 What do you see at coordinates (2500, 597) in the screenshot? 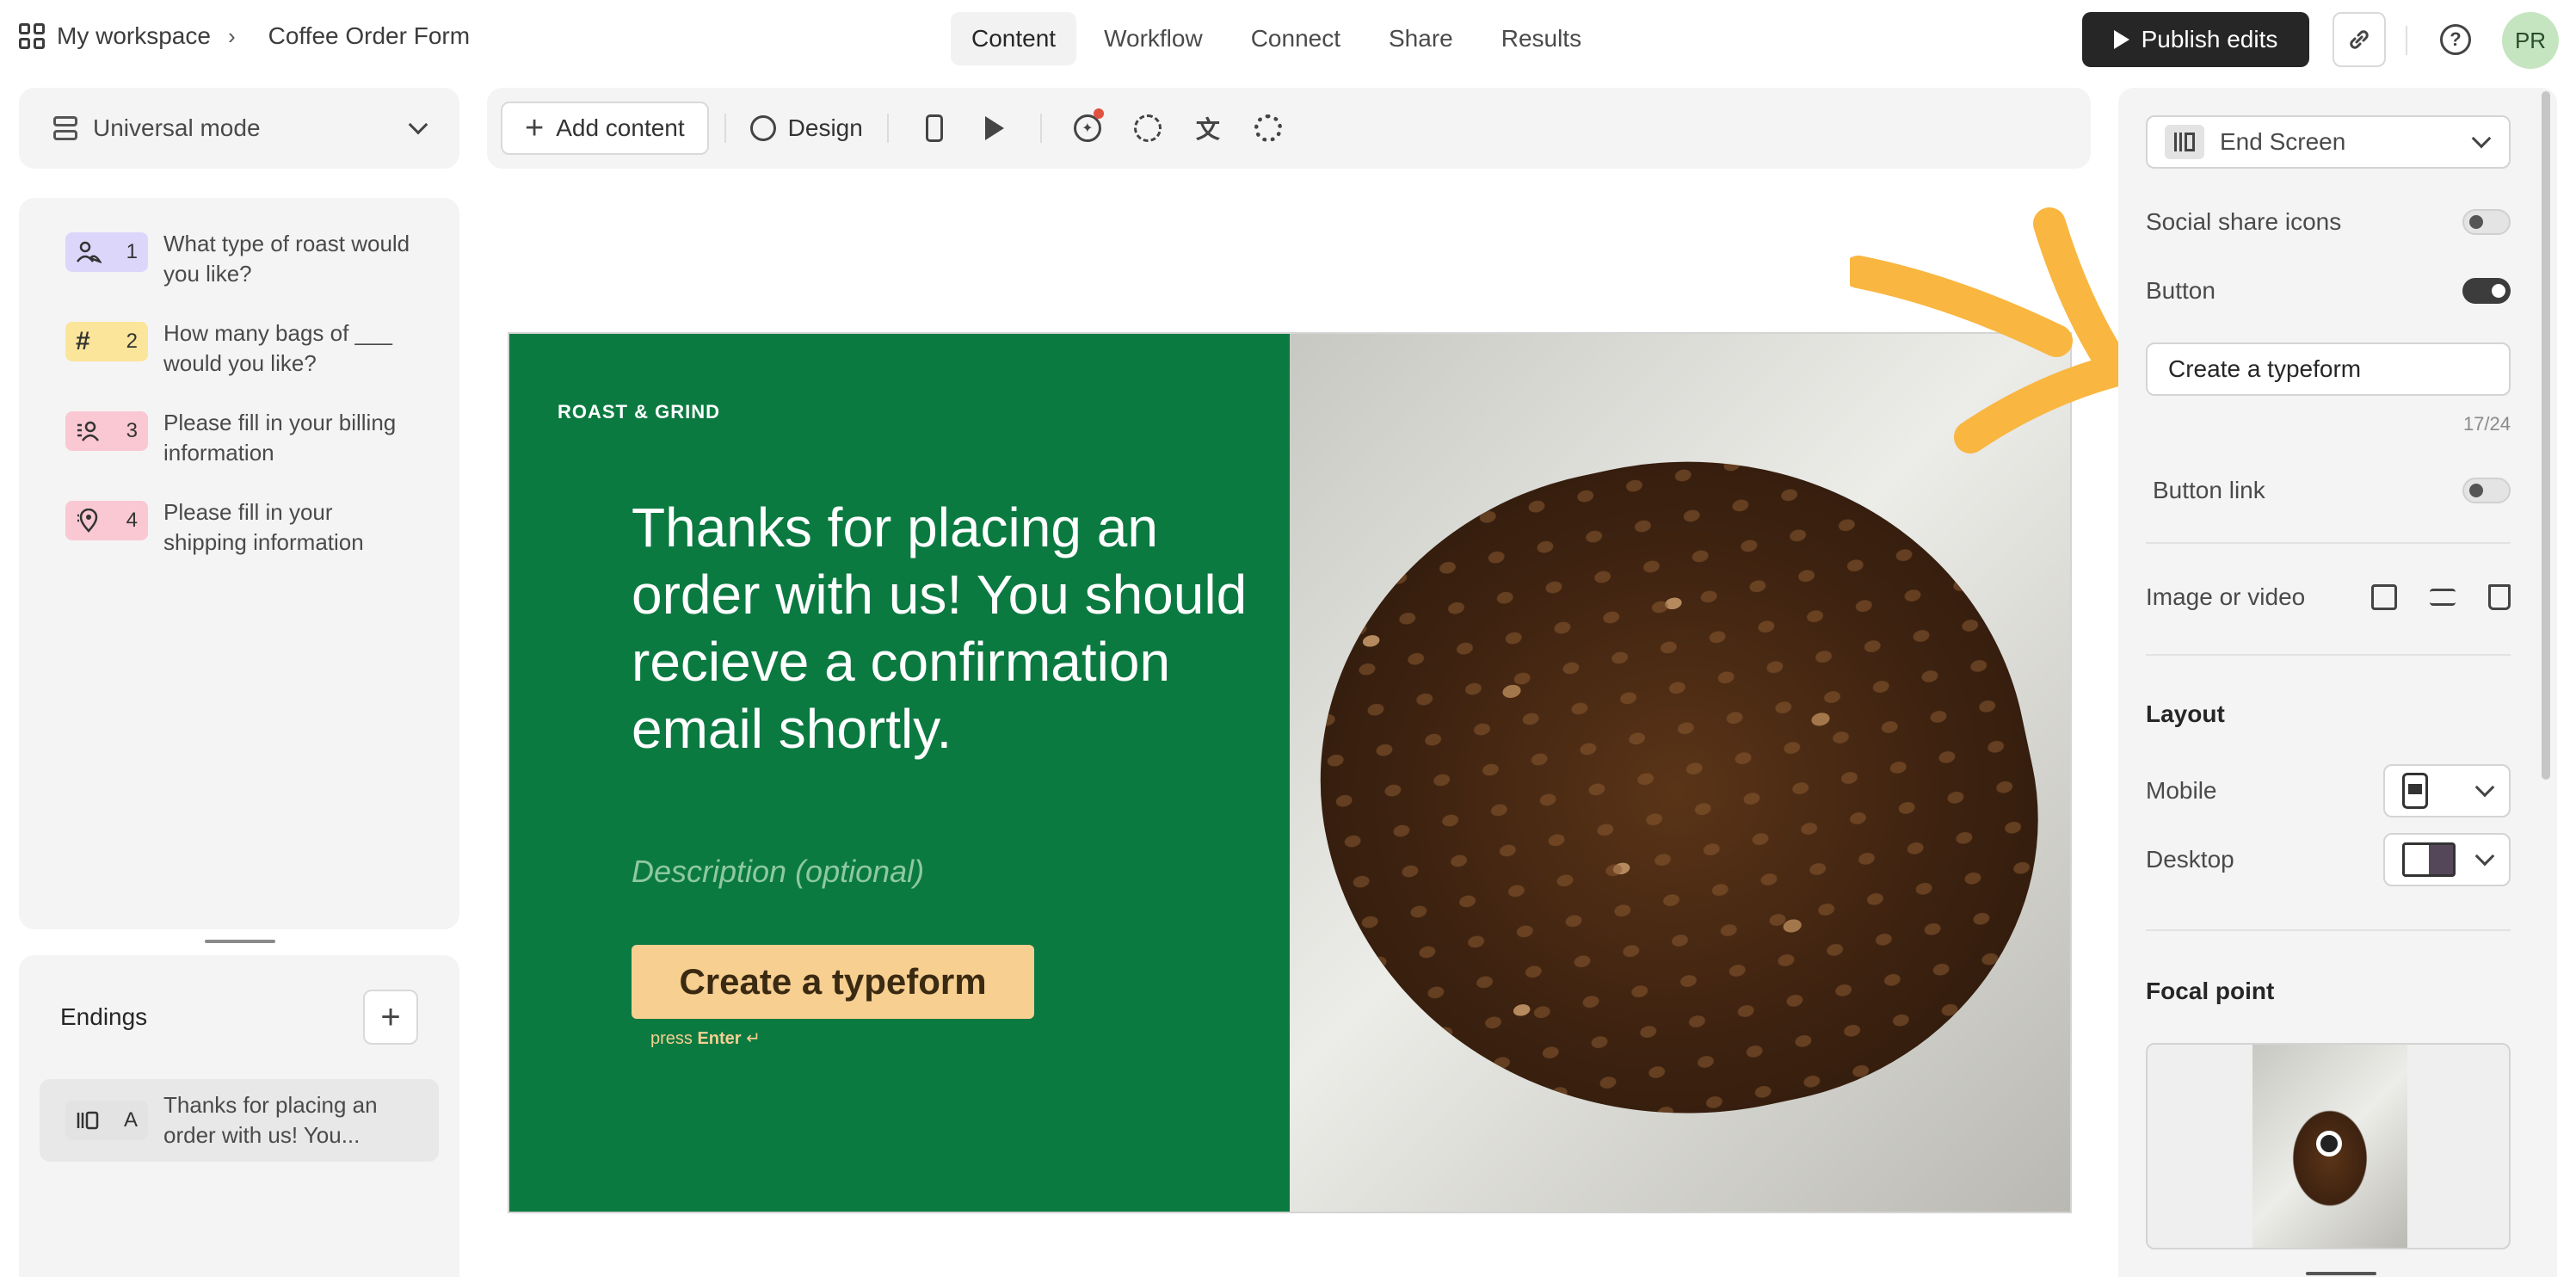
I see `trash-icon` at bounding box center [2500, 597].